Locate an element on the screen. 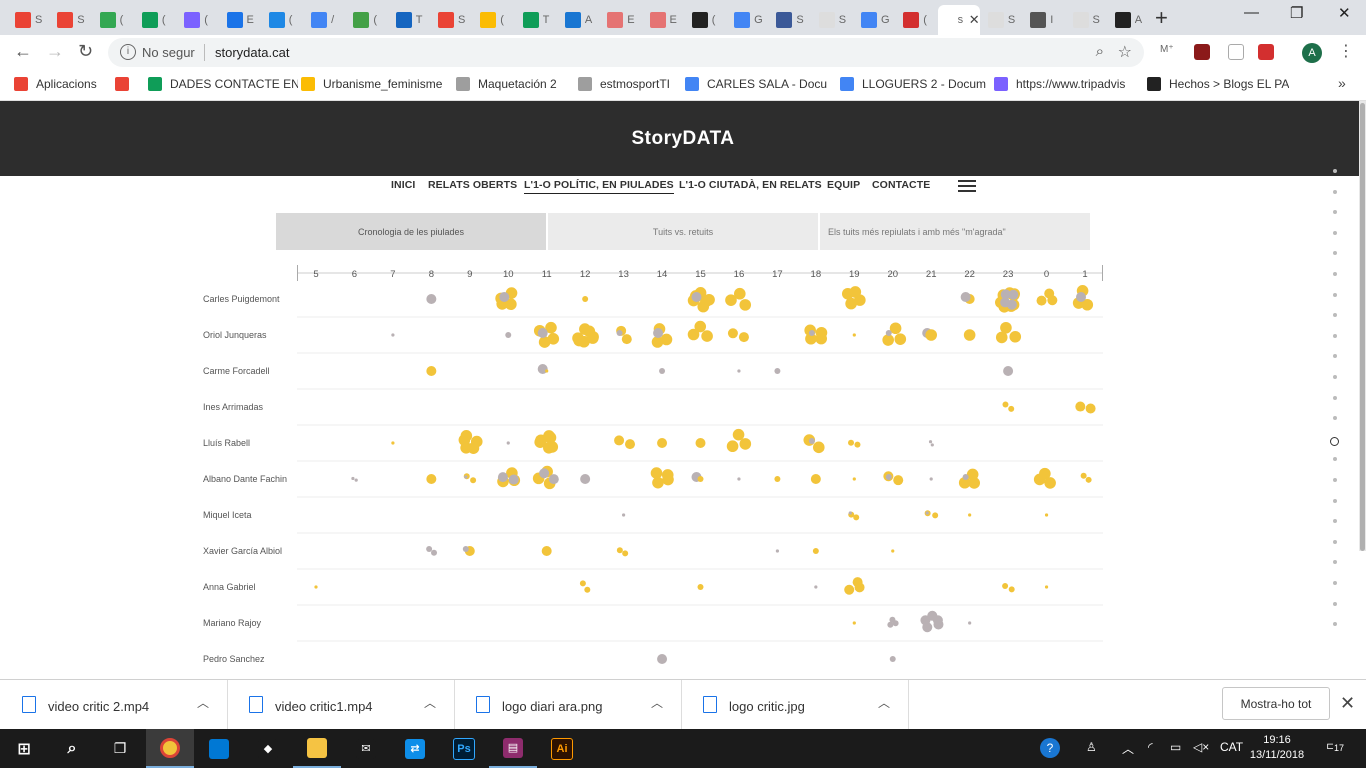 This screenshot has width=1366, height=768. taskbar-app-explorer is located at coordinates (317, 748).